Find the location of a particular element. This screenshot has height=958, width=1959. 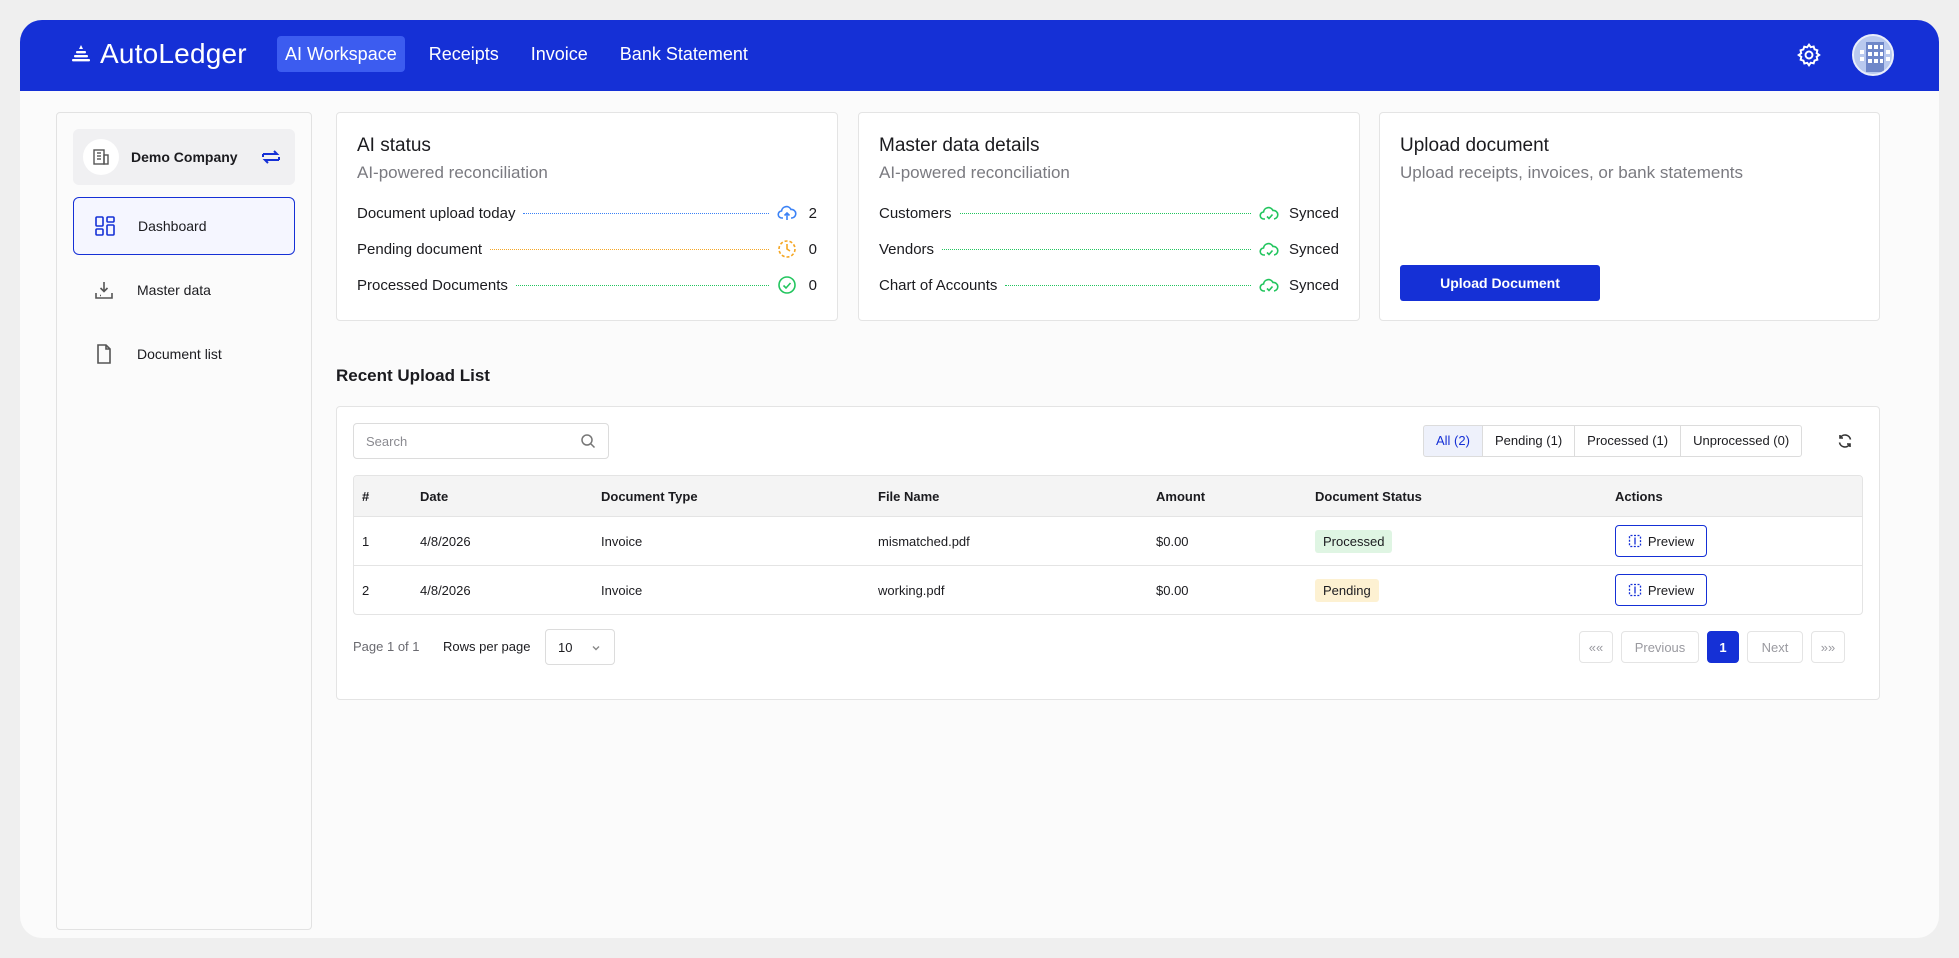

next-page-button: Next is located at coordinates (1775, 647).